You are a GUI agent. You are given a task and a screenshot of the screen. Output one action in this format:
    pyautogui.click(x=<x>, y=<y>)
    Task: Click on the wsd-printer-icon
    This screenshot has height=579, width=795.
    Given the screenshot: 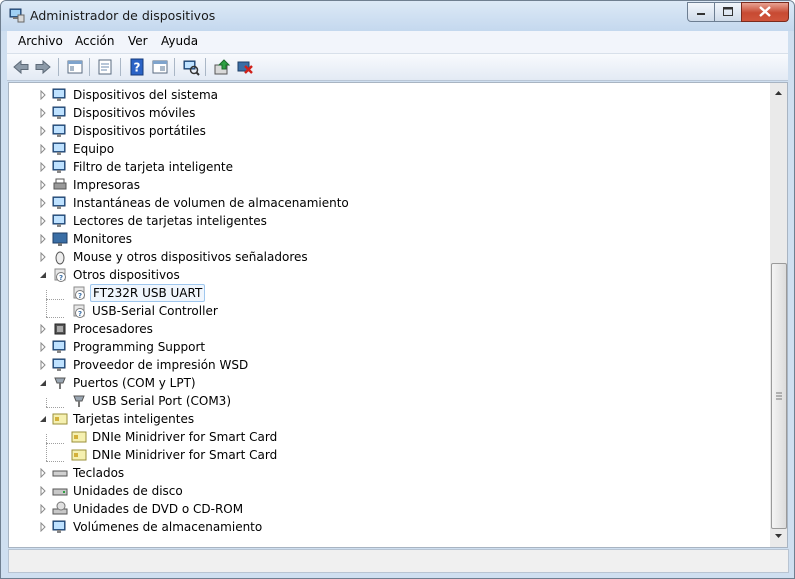 What is the action you would take?
    pyautogui.click(x=59, y=364)
    